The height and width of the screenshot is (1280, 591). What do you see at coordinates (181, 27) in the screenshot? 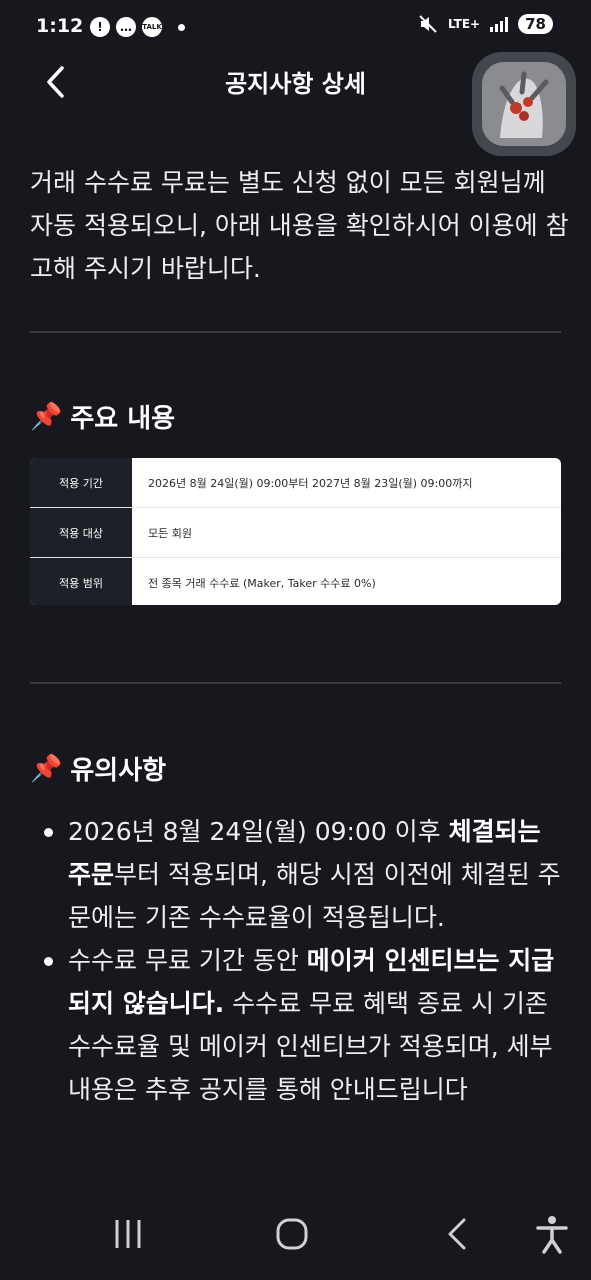
I see `more-notifications-dot` at bounding box center [181, 27].